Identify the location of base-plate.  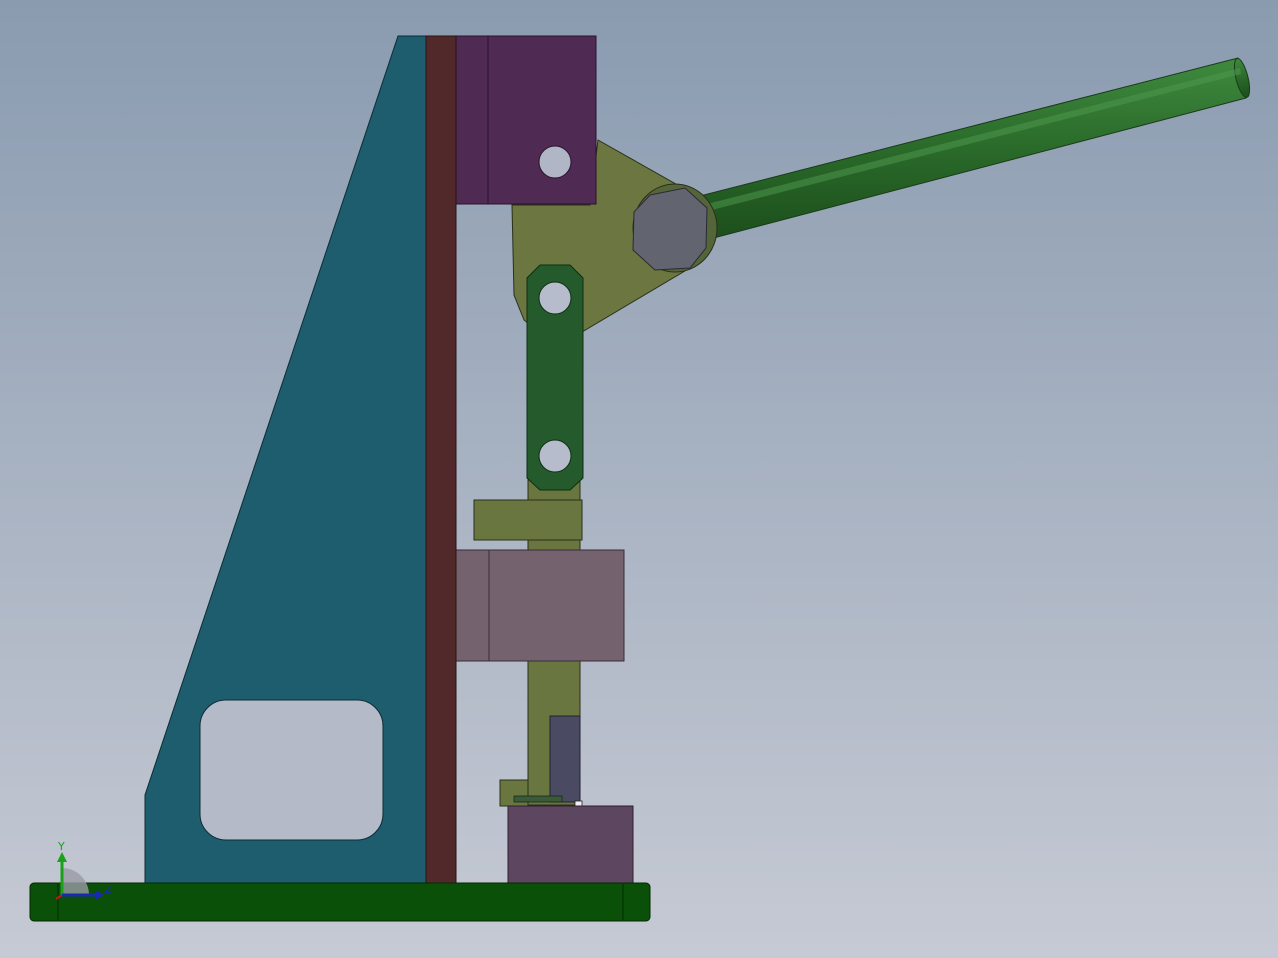
(340, 902).